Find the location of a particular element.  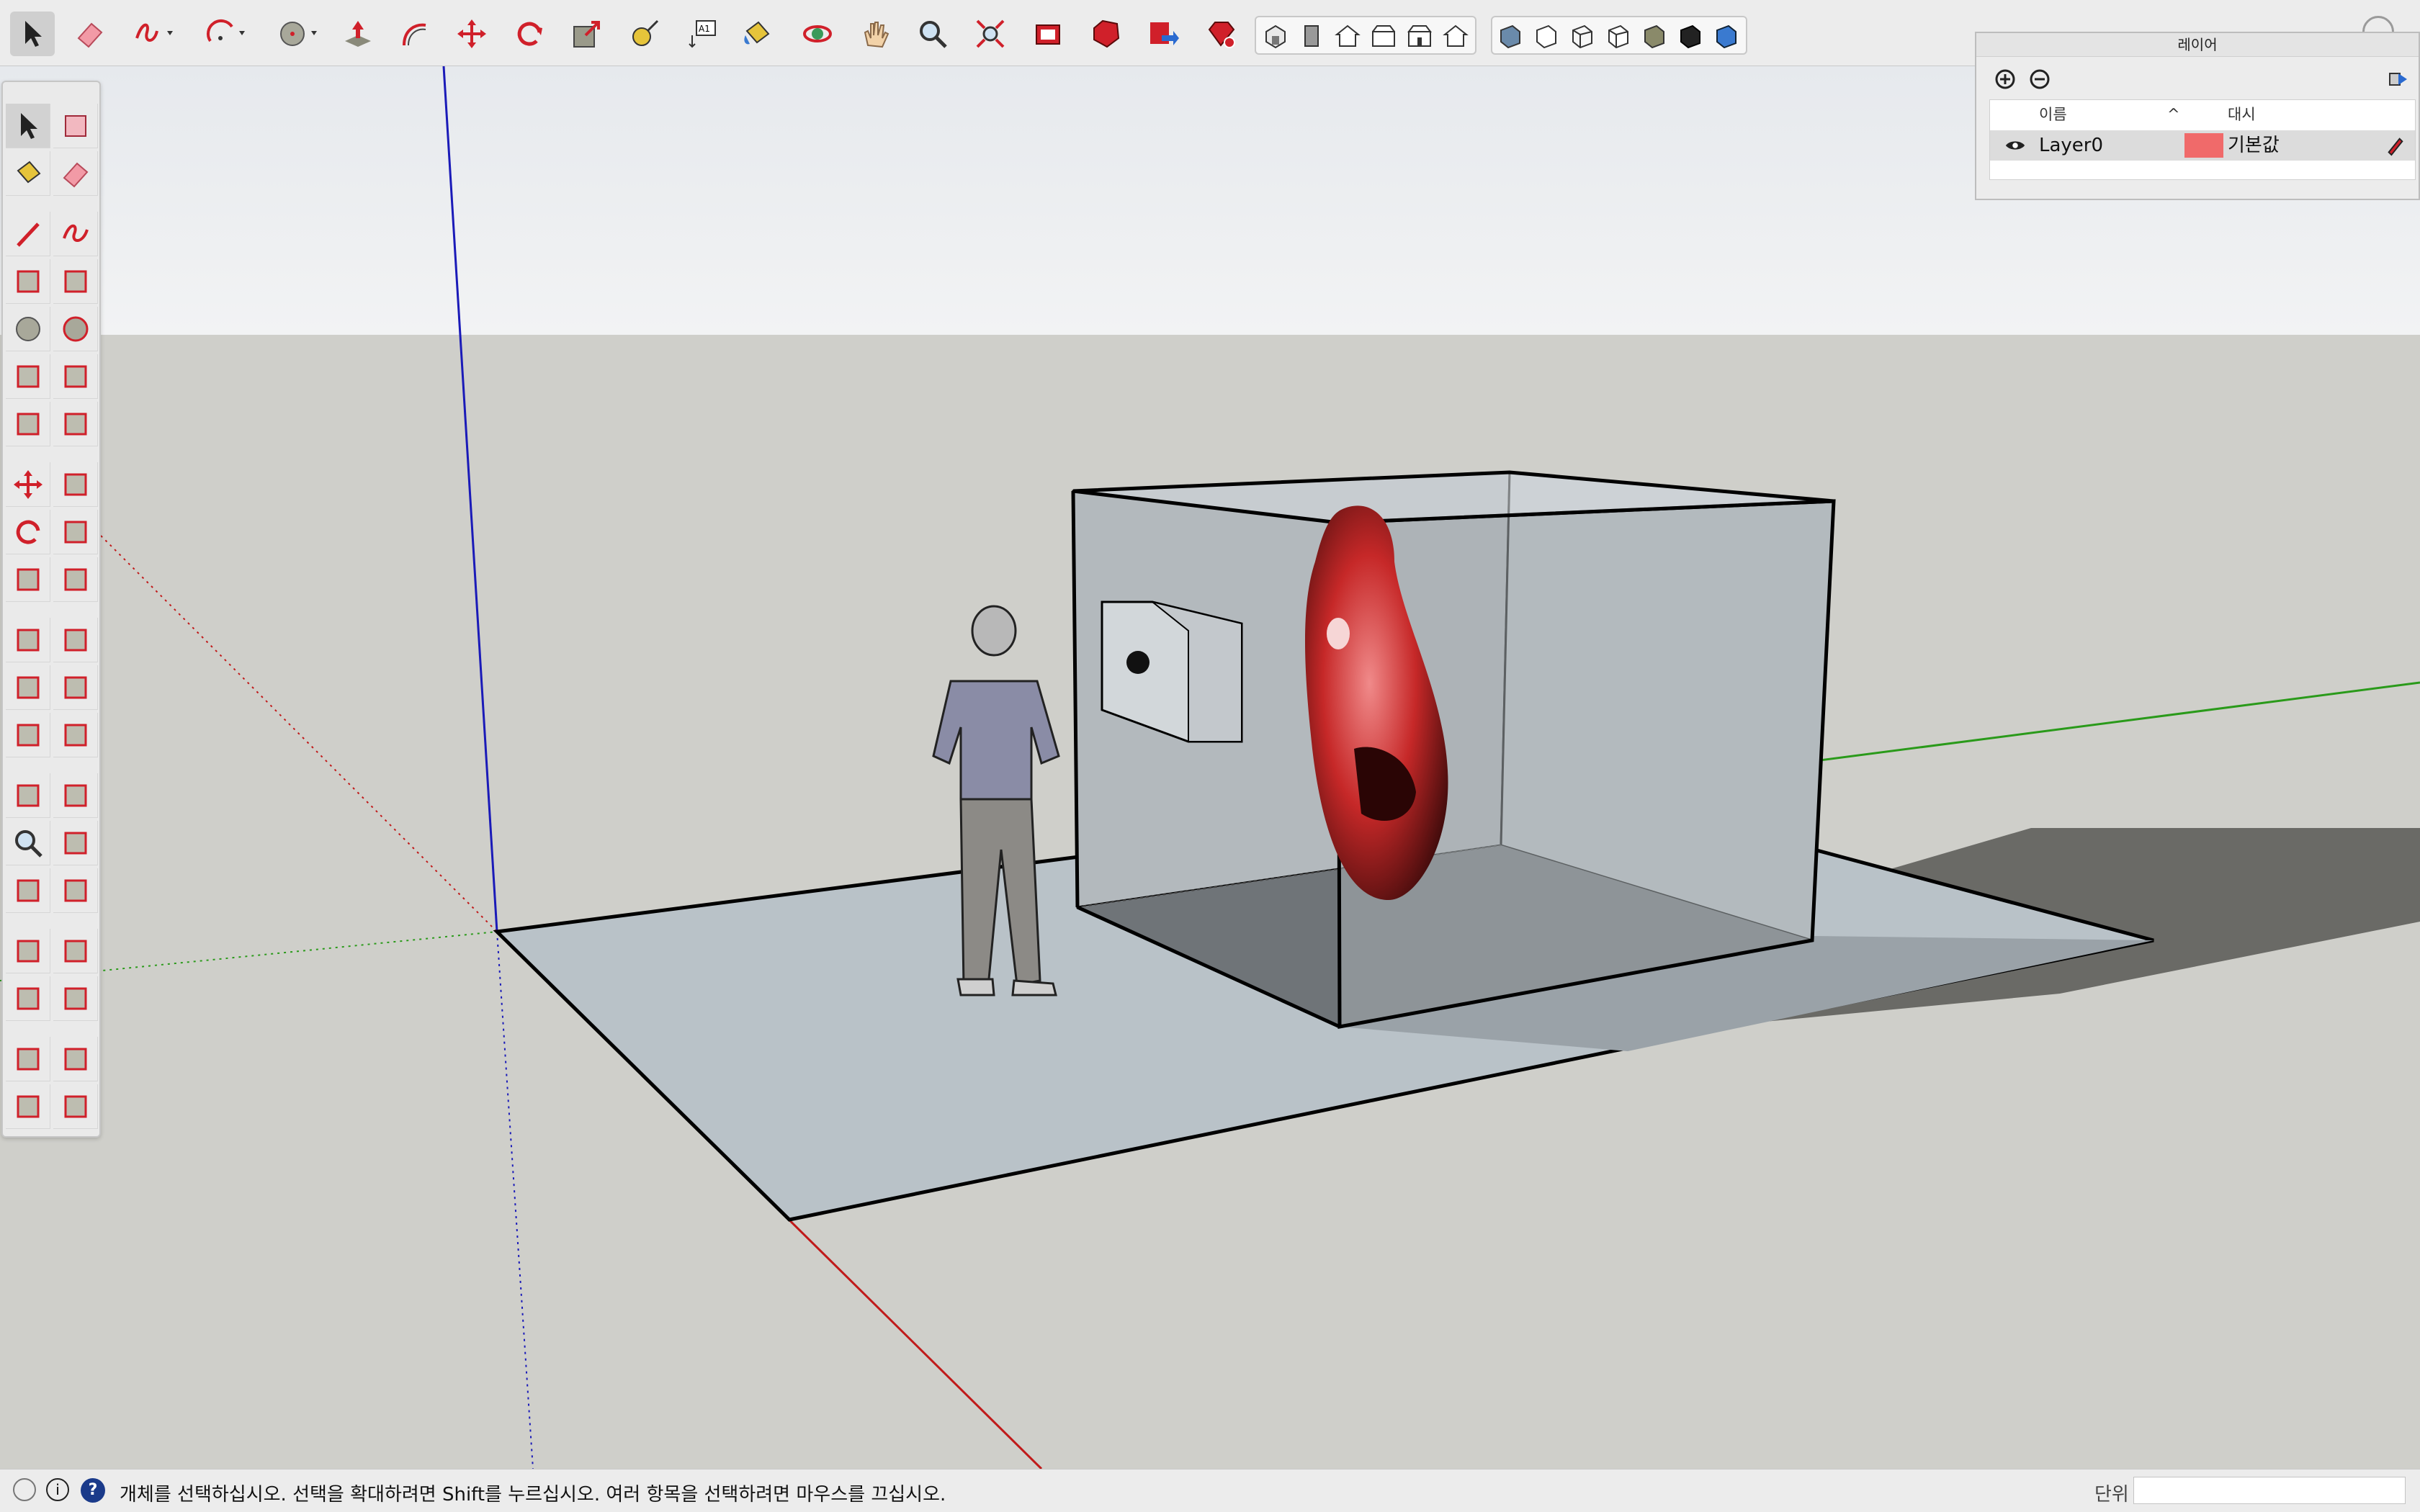

style-shaded-button is located at coordinates (1655, 35).